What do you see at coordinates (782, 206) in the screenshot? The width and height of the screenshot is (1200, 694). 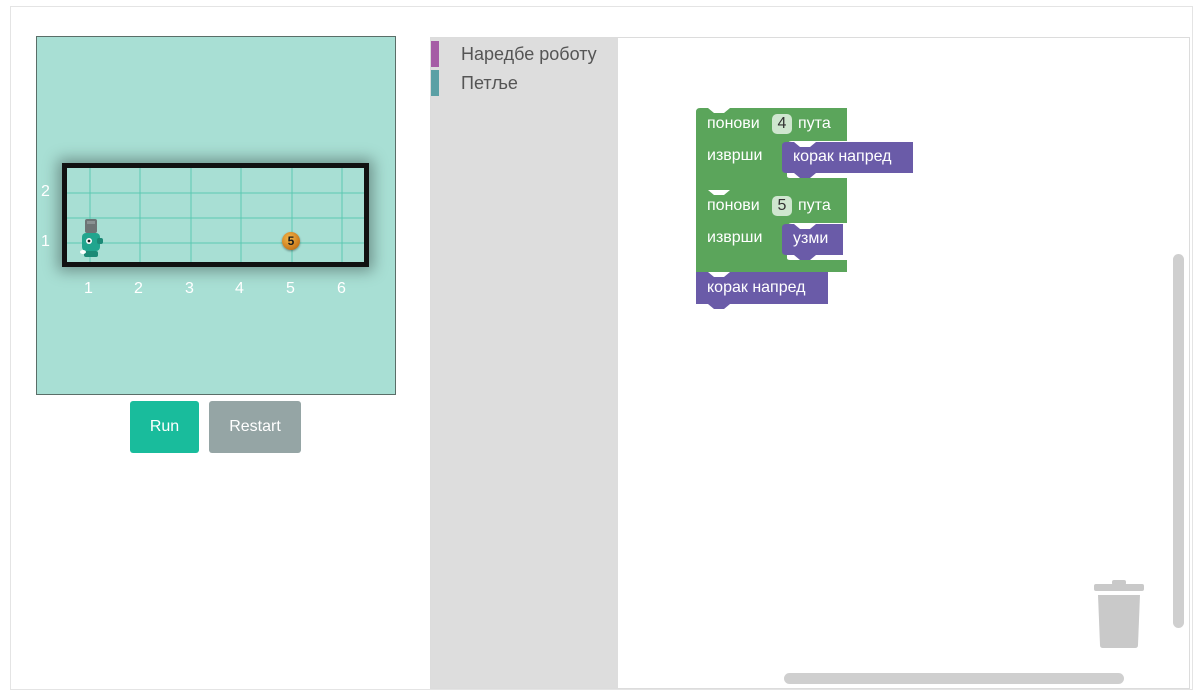 I see `repeat-count-field: 5` at bounding box center [782, 206].